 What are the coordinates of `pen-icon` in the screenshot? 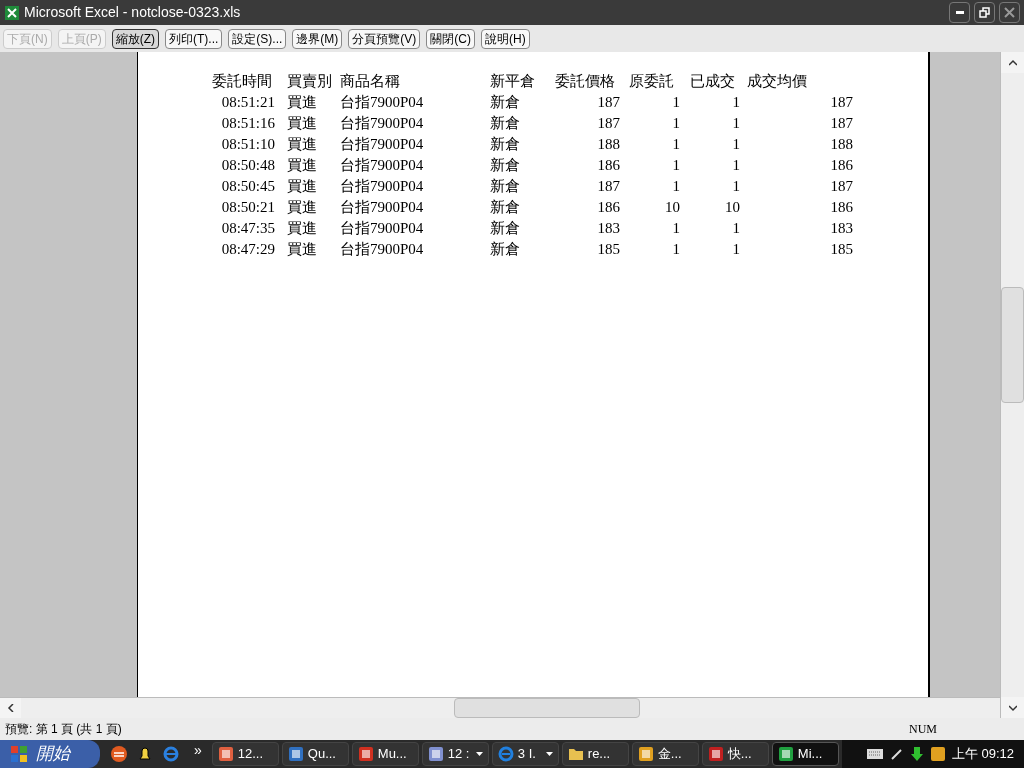 It's located at (896, 754).